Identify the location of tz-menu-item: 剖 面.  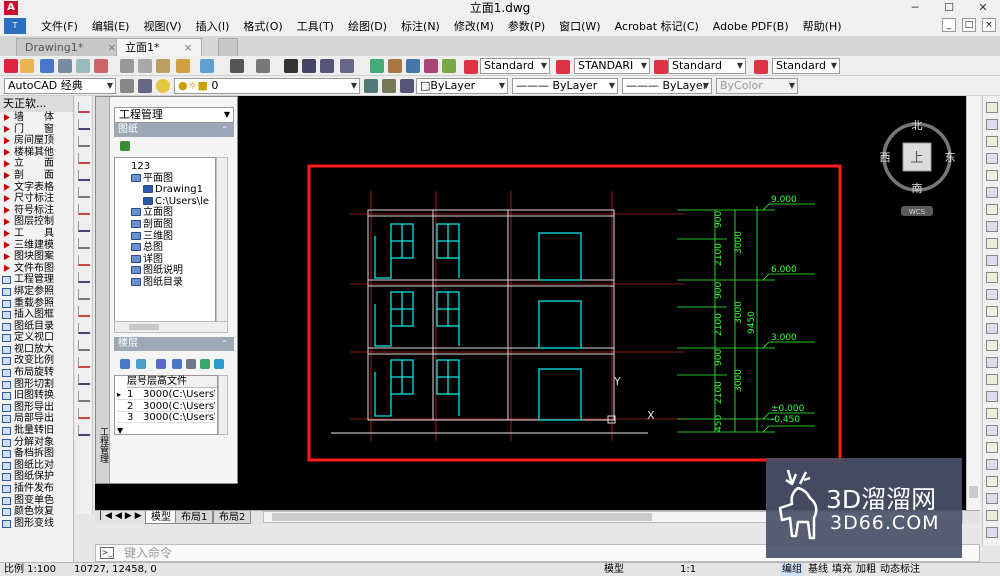
(36, 176).